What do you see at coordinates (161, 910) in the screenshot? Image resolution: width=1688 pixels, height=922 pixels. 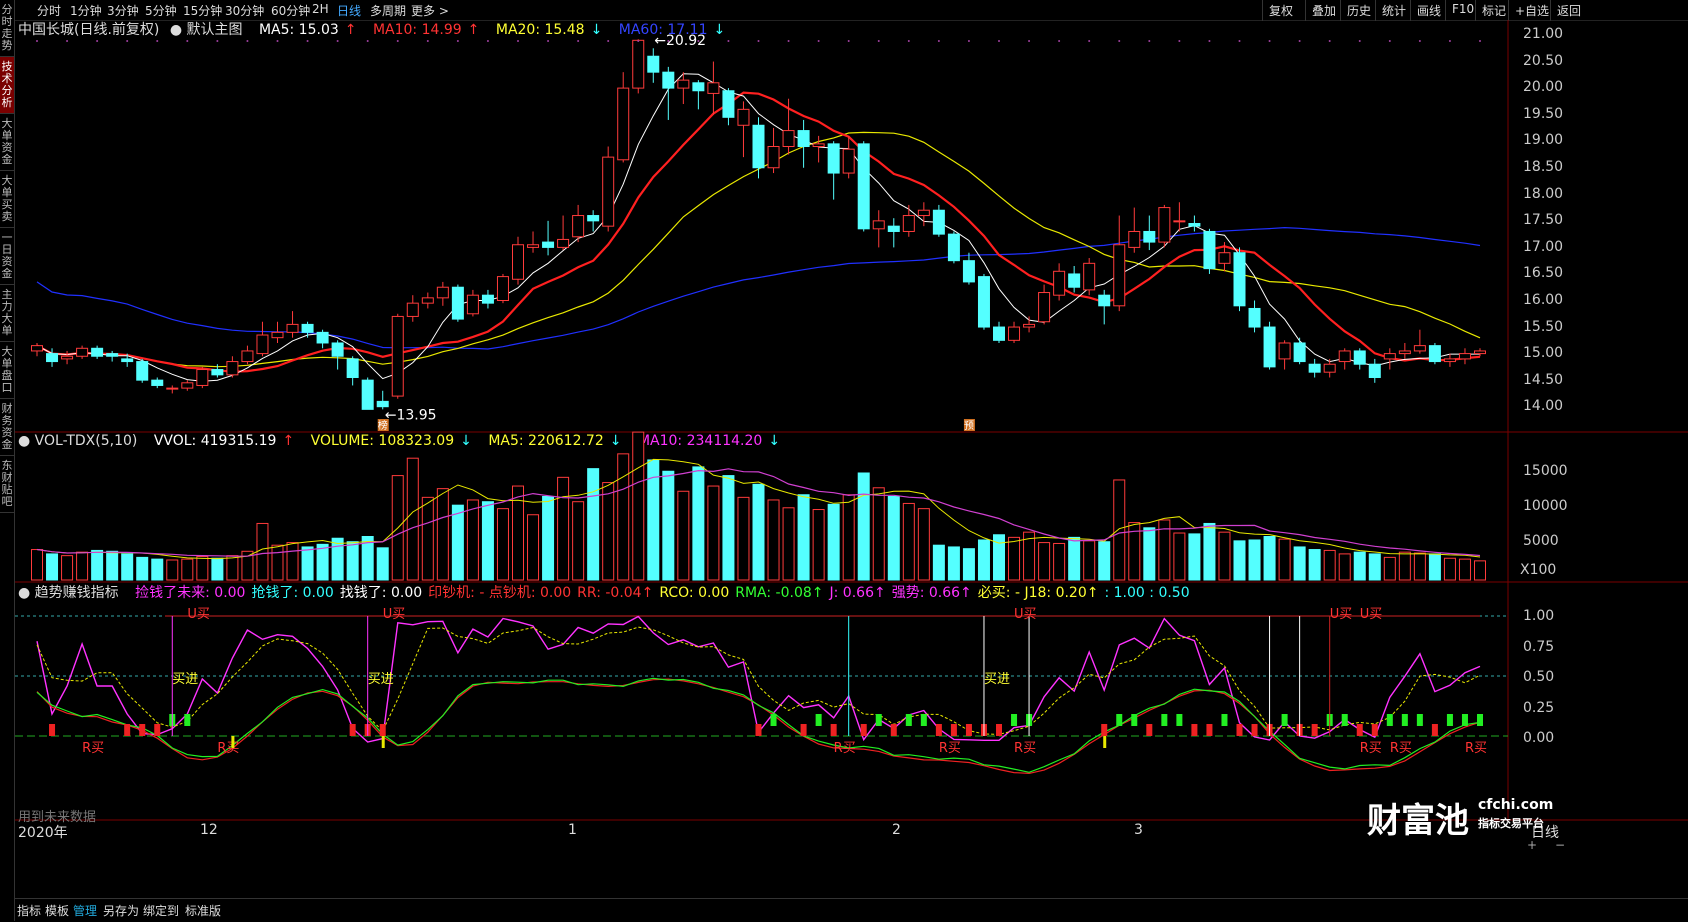 I see `bottom-tab: 绑定到` at bounding box center [161, 910].